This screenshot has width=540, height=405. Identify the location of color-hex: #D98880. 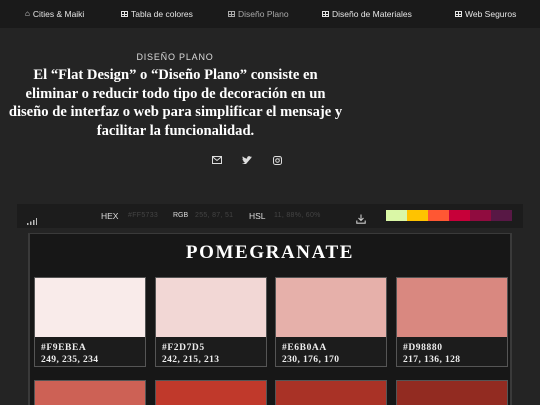
(423, 348).